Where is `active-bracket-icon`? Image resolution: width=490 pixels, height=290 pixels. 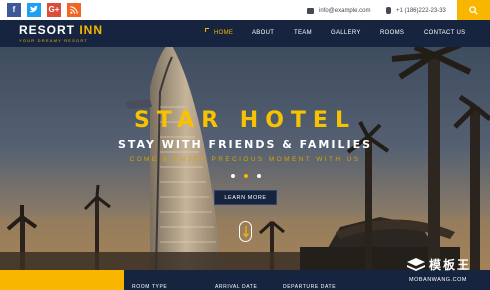 active-bracket-icon is located at coordinates (207, 30).